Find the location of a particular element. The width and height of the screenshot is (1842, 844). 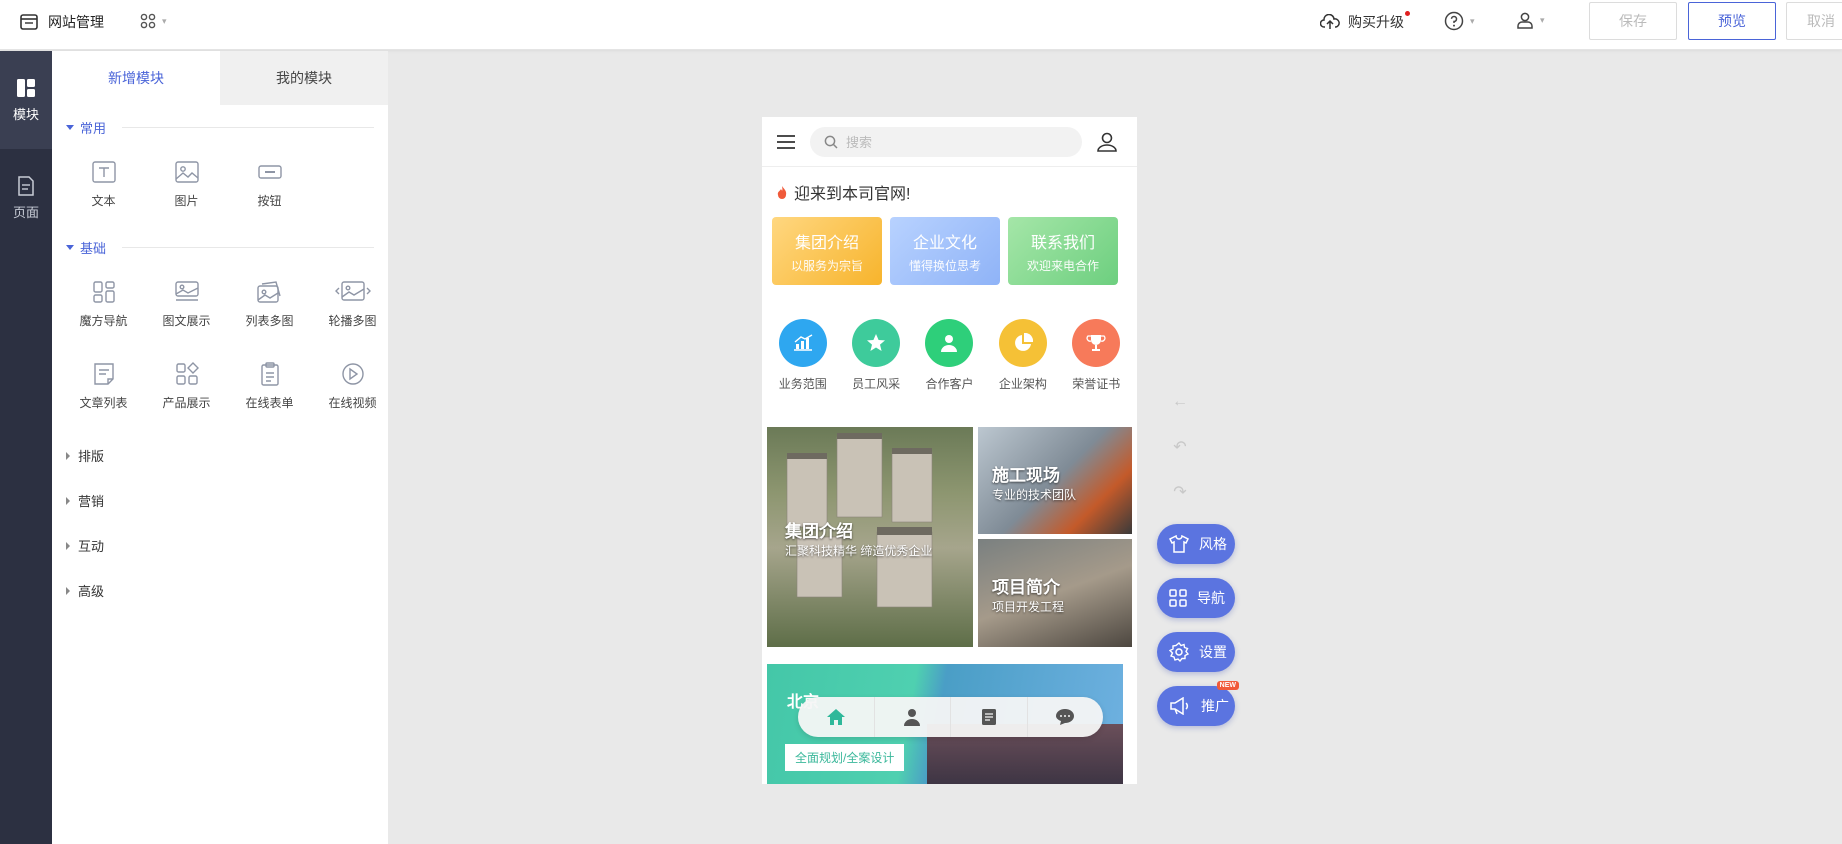

fab-label: 风格 is located at coordinates (1213, 544).